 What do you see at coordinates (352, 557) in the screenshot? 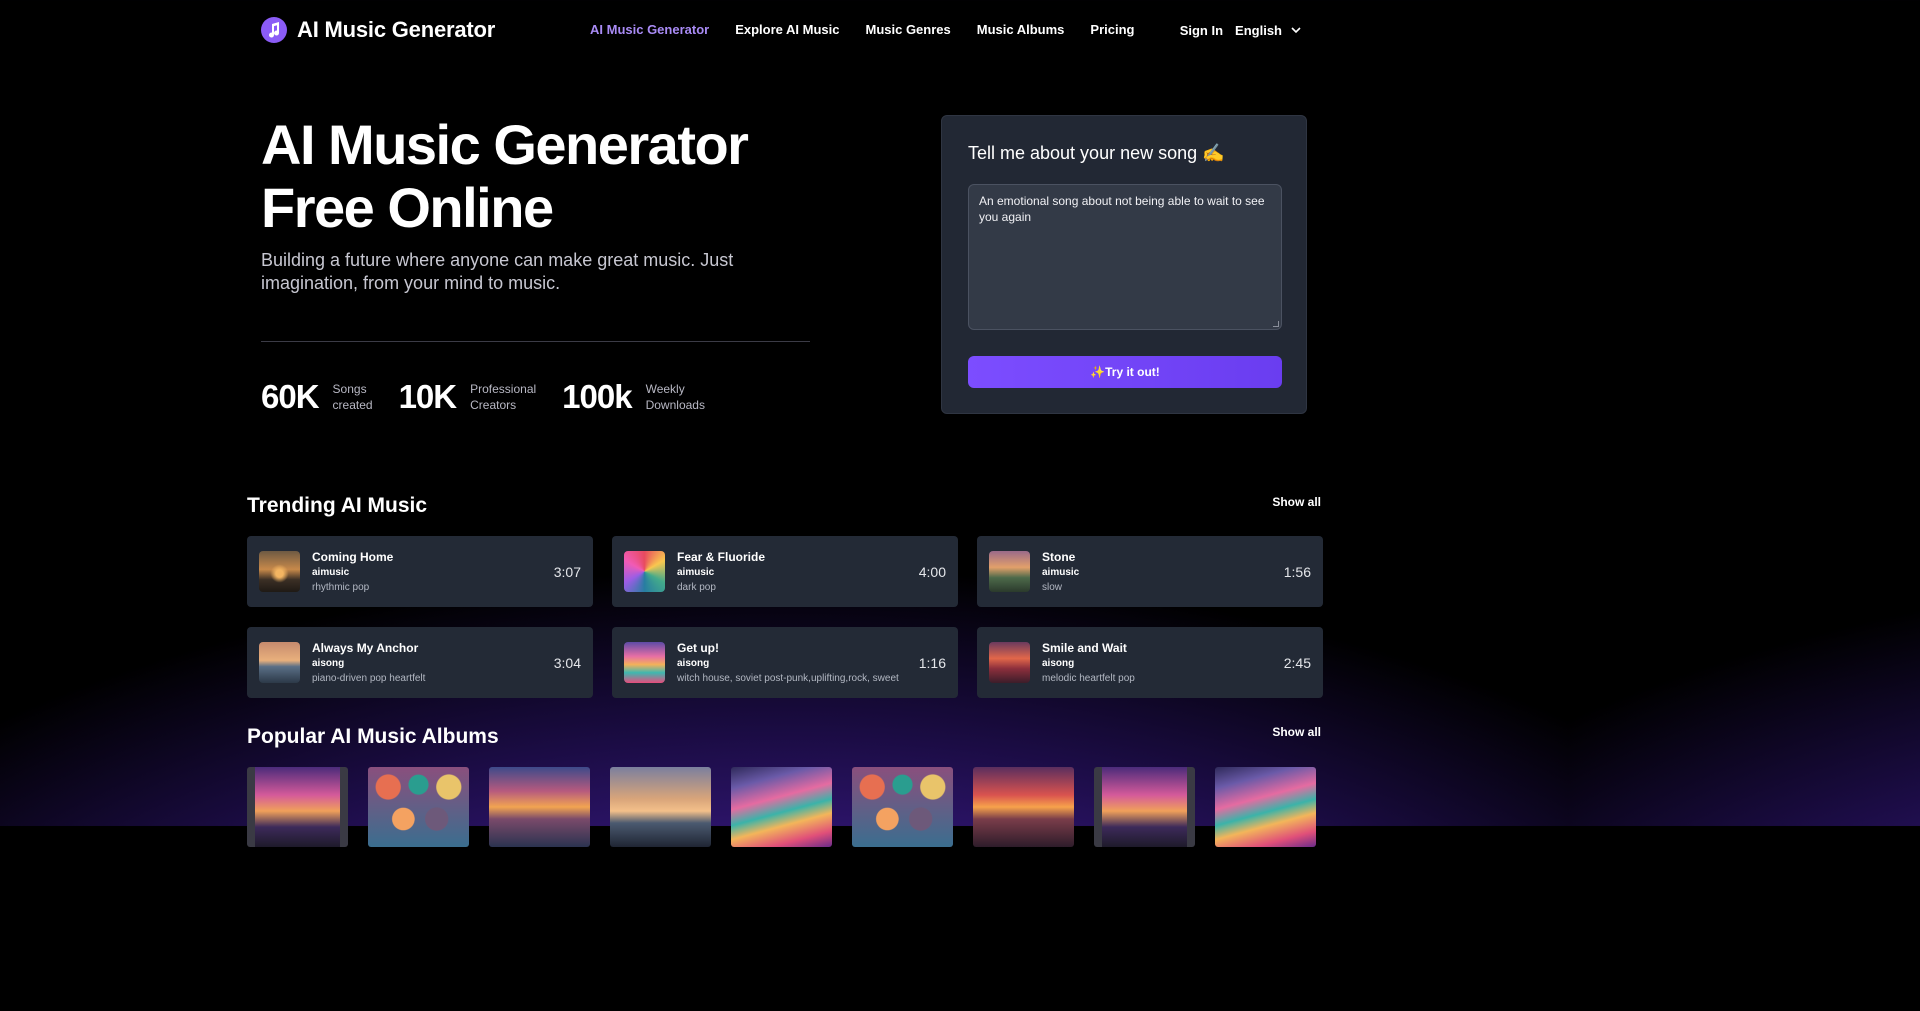
I see `track-title: Coming Home` at bounding box center [352, 557].